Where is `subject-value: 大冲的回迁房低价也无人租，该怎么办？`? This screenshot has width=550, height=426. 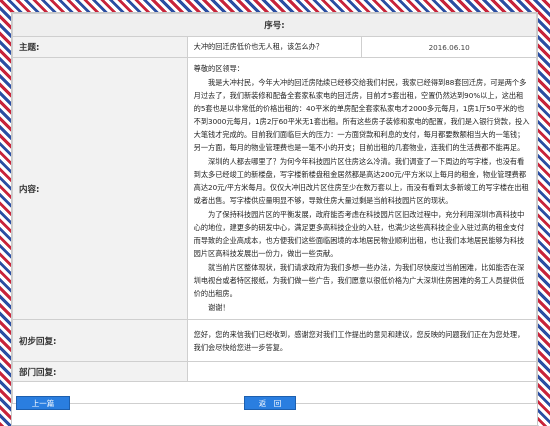
subject-value: 大冲的回迁房低价也无人租，该怎么办？ is located at coordinates (274, 47).